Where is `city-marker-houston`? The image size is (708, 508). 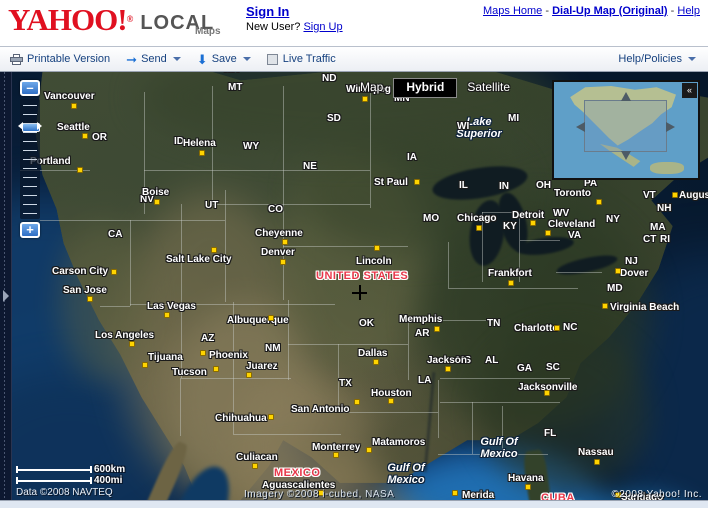 city-marker-houston is located at coordinates (391, 401).